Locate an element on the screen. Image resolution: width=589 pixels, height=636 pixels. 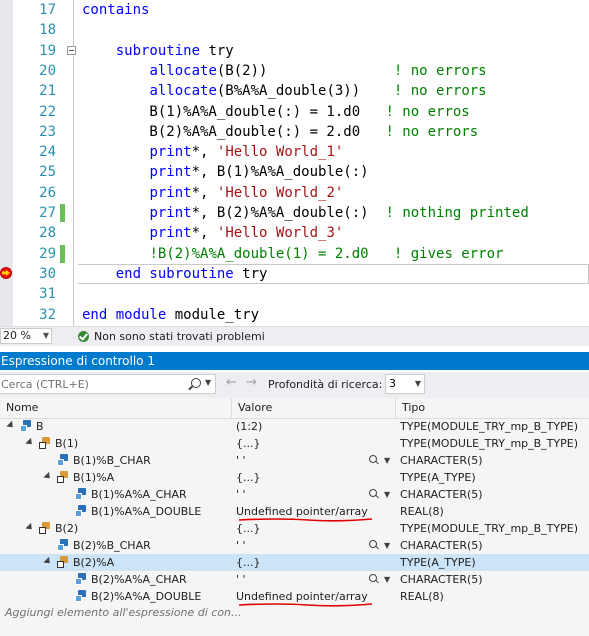
code-text: subroutine try is located at coordinates (158, 51).